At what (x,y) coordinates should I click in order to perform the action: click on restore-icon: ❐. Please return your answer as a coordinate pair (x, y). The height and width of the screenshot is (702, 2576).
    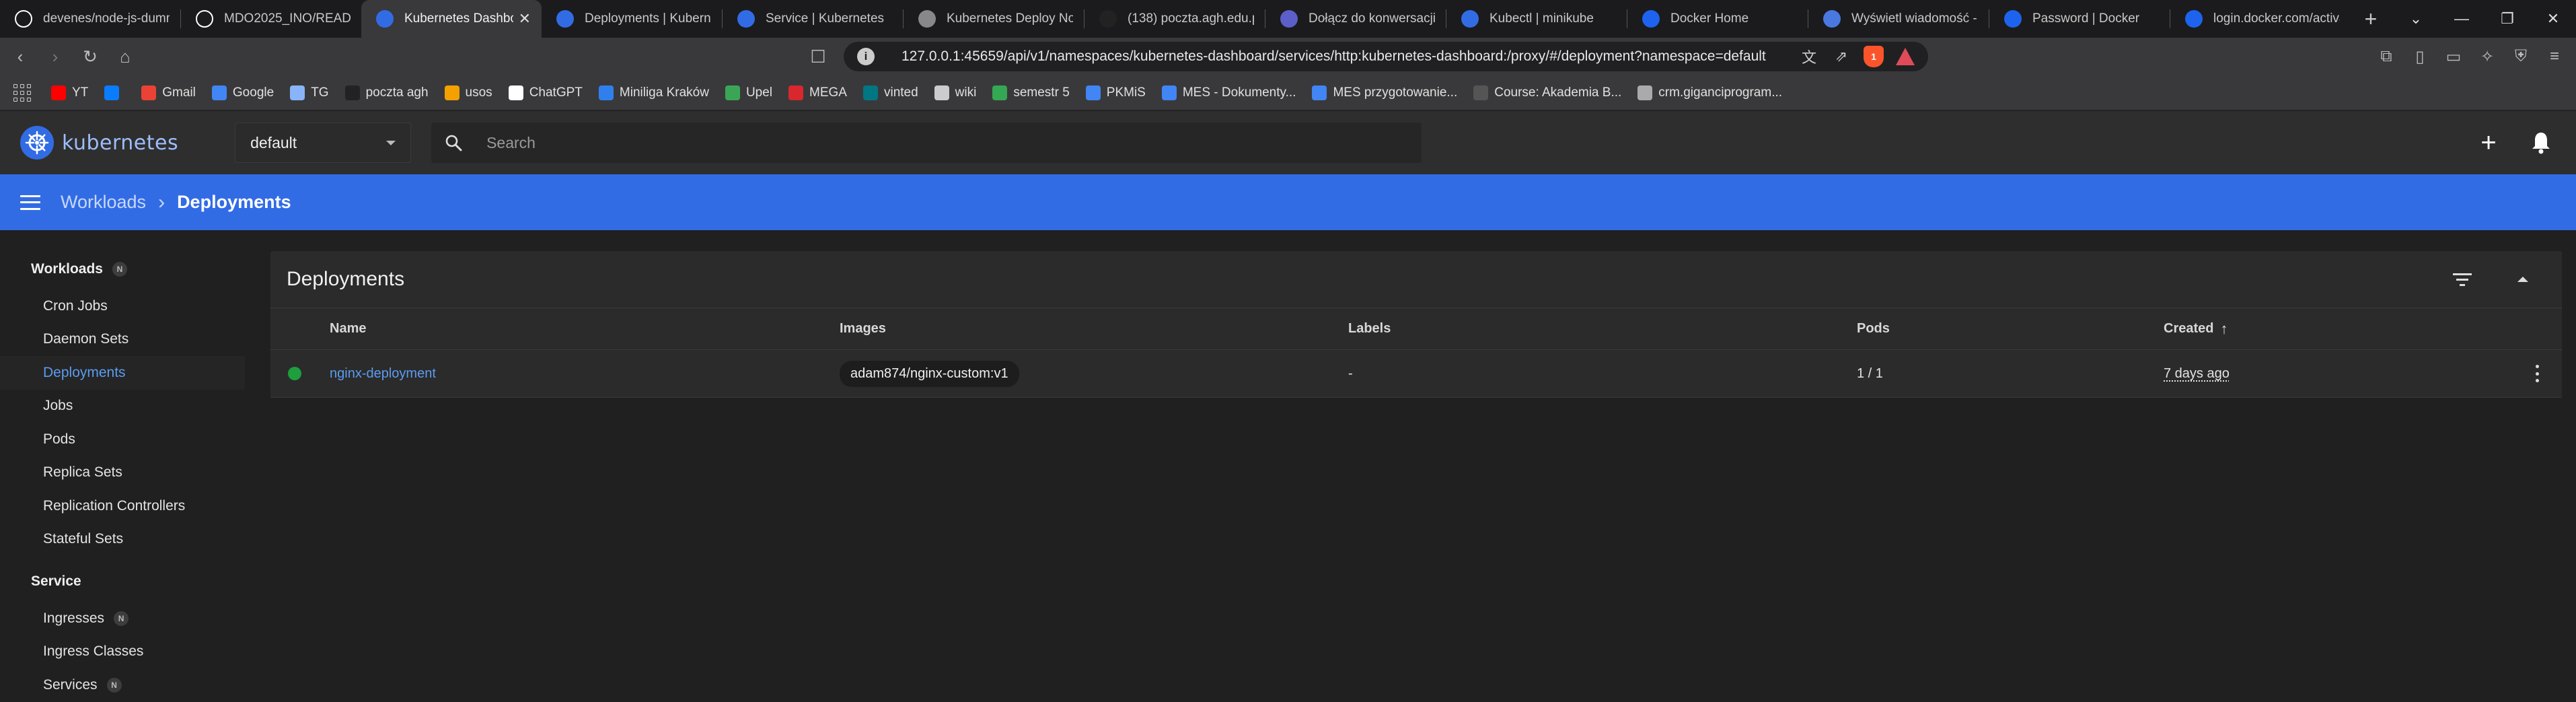
    Looking at the image, I should click on (2507, 19).